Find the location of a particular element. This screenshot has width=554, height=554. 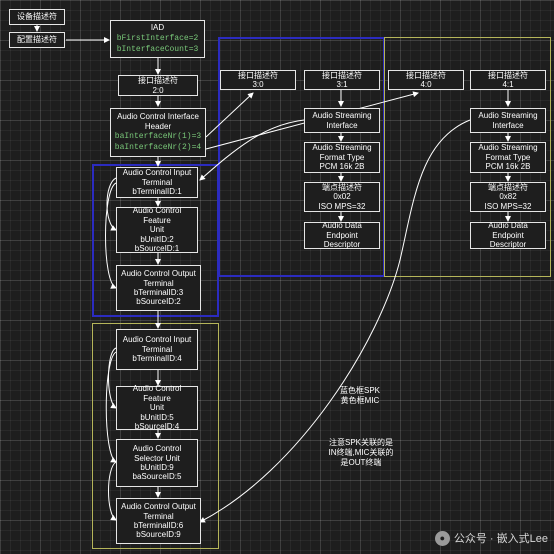

fu2-line-2: Unit is located at coordinates (157, 230).